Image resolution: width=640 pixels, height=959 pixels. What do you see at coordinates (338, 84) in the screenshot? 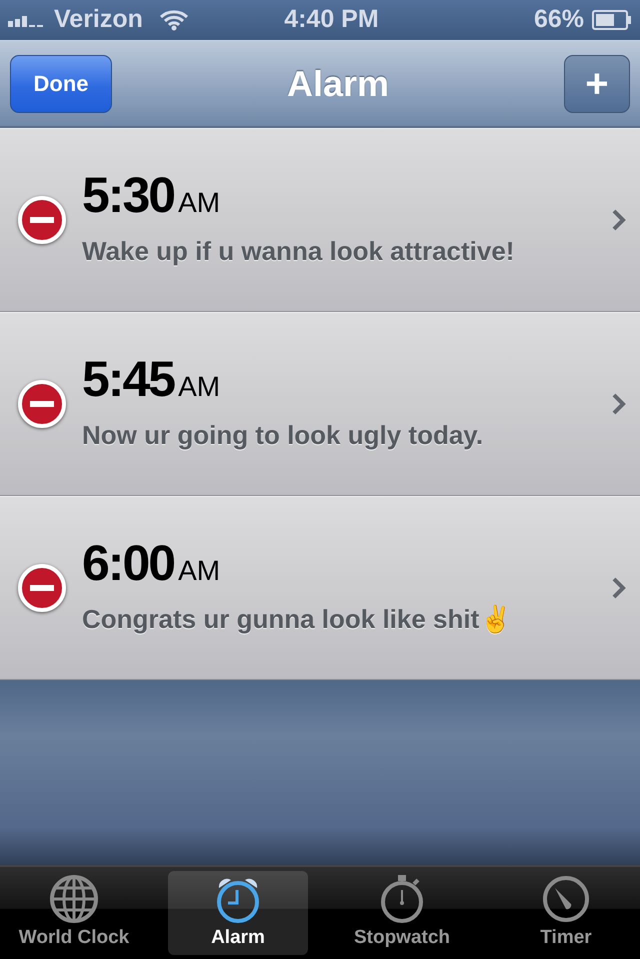
I see `nav-title: Alarm` at bounding box center [338, 84].